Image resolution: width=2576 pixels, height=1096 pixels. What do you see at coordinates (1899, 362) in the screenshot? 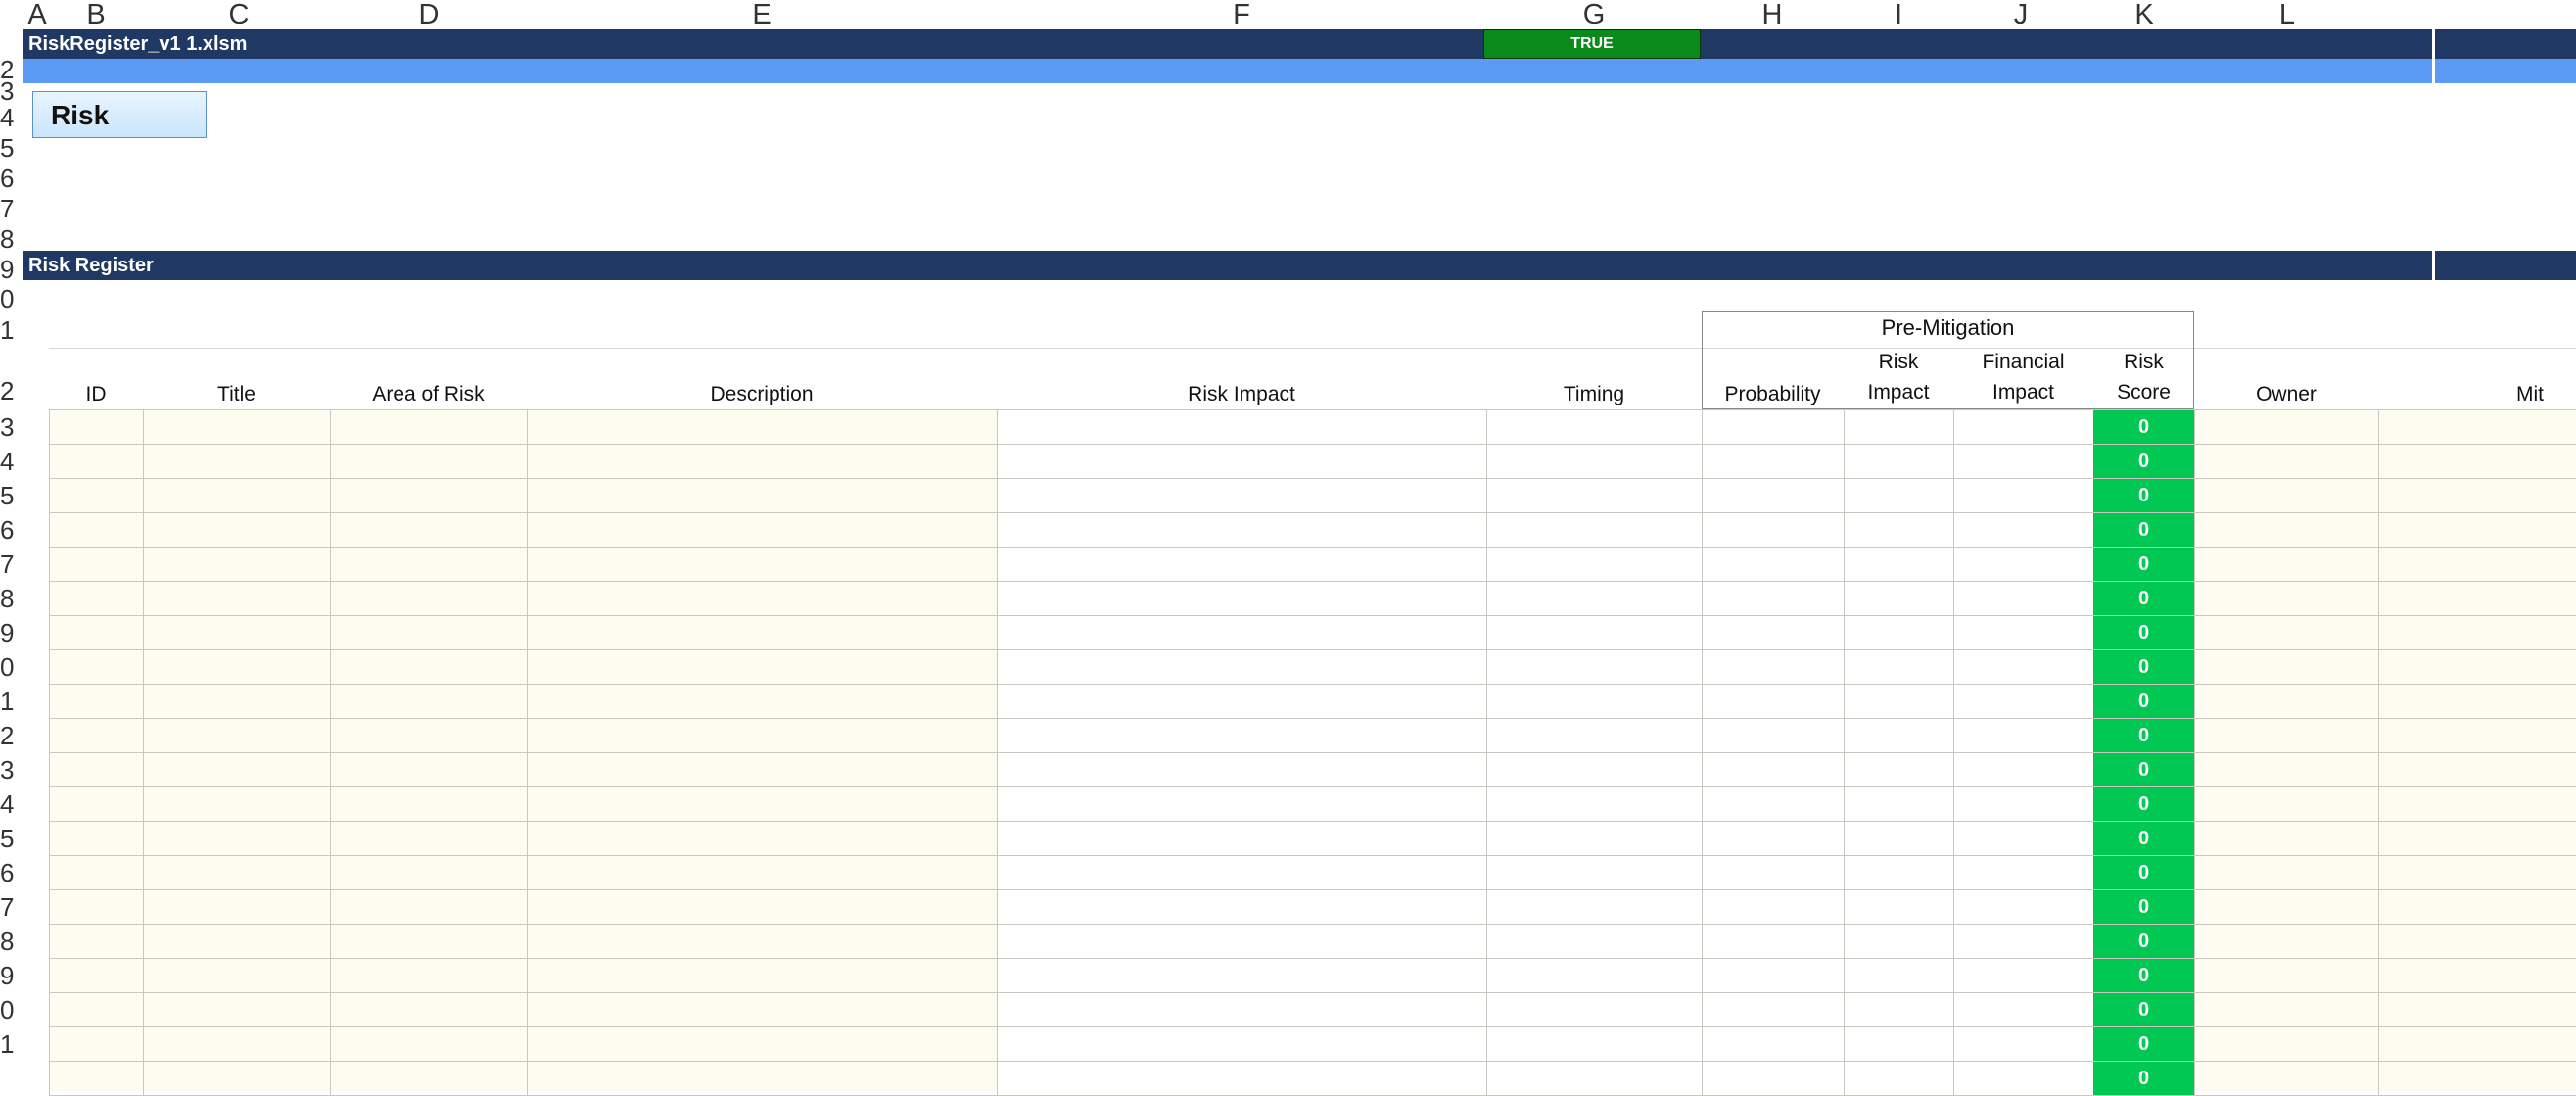
I see `header-risk-impact-2-line1: Risk` at bounding box center [1899, 362].